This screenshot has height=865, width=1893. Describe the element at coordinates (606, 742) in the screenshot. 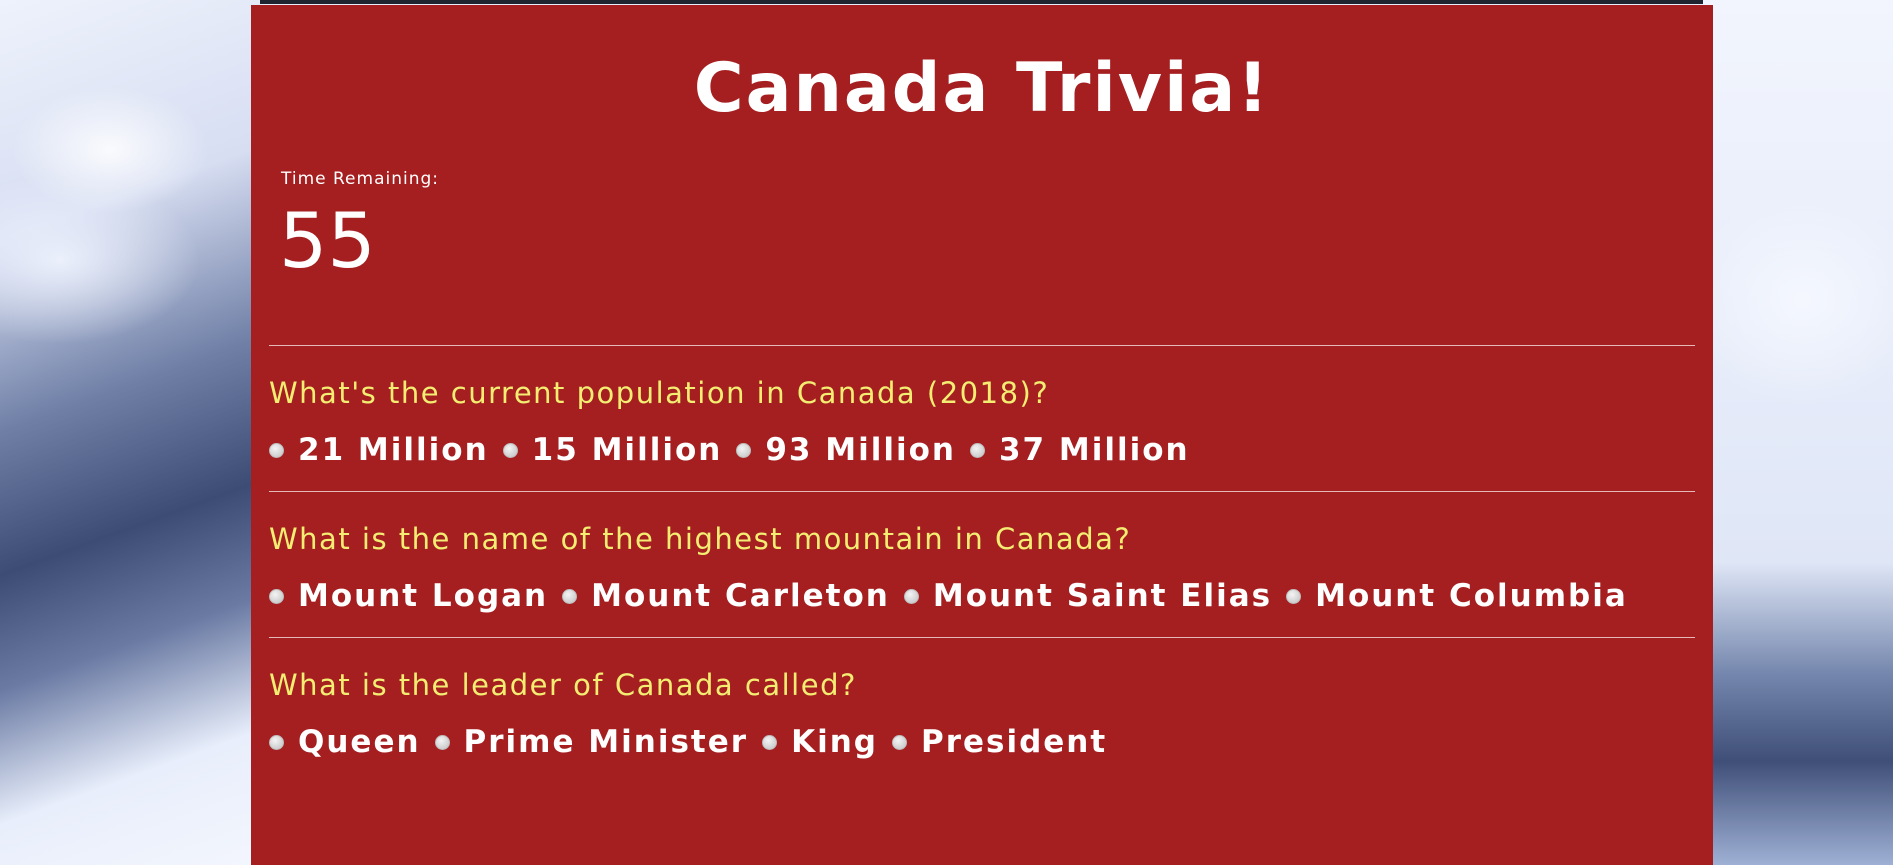

I see `option-label: Prime Minister` at that location.